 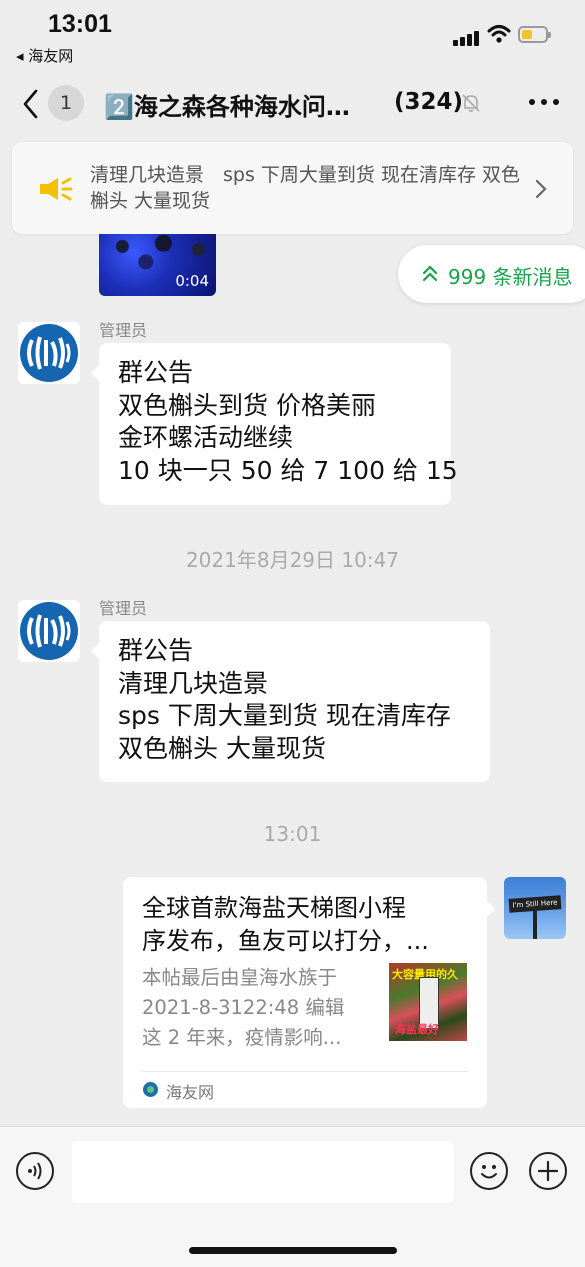 I want to click on voice-waves-icon, so click(x=35, y=1171).